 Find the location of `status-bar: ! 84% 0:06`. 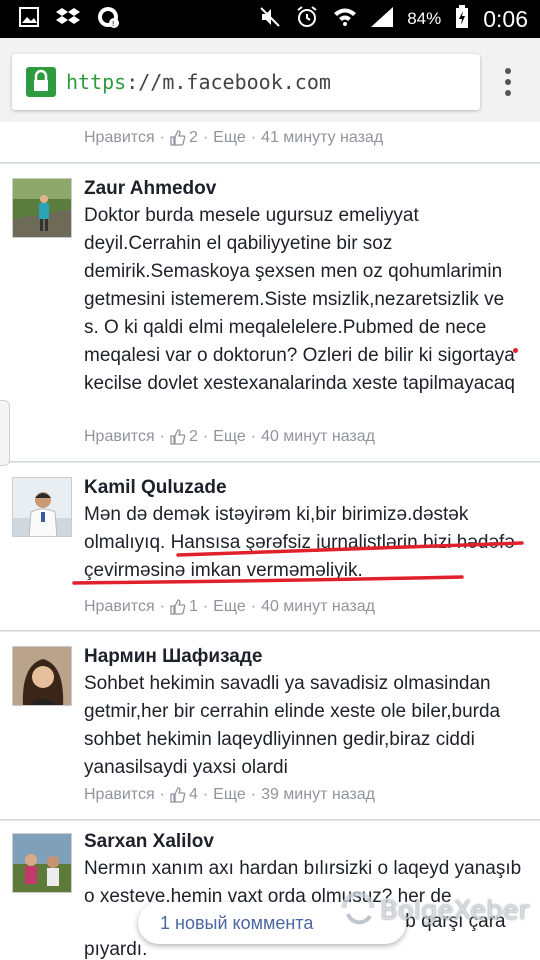

status-bar: ! 84% 0:06 is located at coordinates (270, 19).